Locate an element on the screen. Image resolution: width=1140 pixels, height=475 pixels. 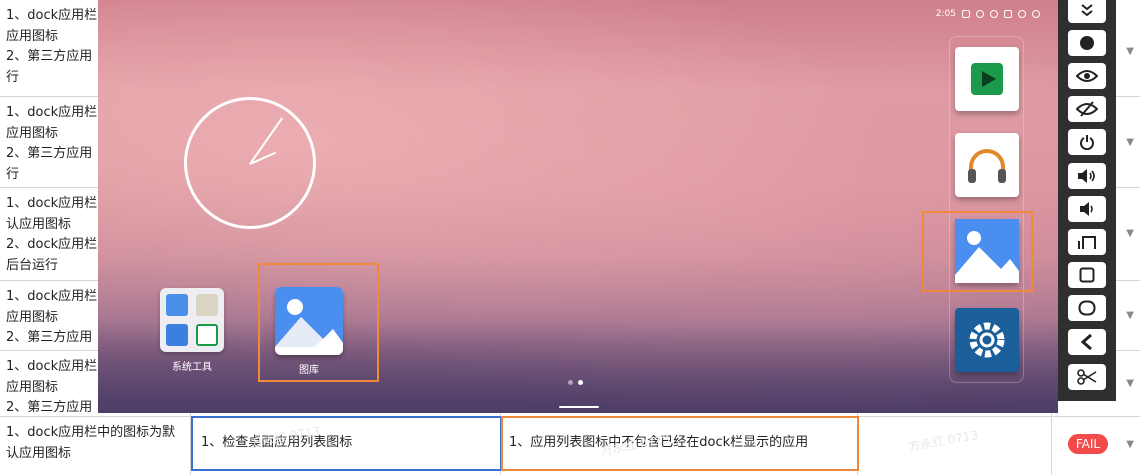
table-cell: 1、dock应用栏中的图标为默 认应用图标 is located at coordinates (95, 446).